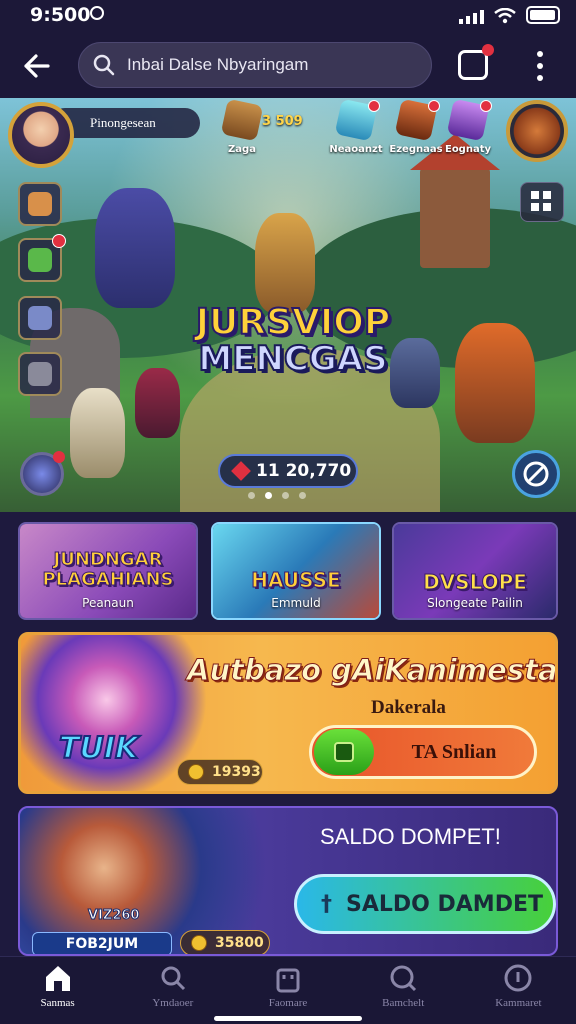  I want to click on more-menu-icon, so click(540, 66).